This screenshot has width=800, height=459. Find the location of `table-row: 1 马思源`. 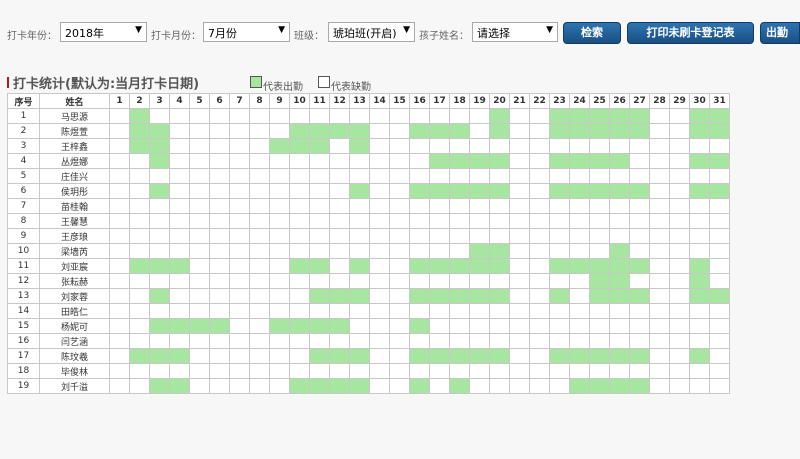

table-row: 1 马思源 is located at coordinates (368, 116).